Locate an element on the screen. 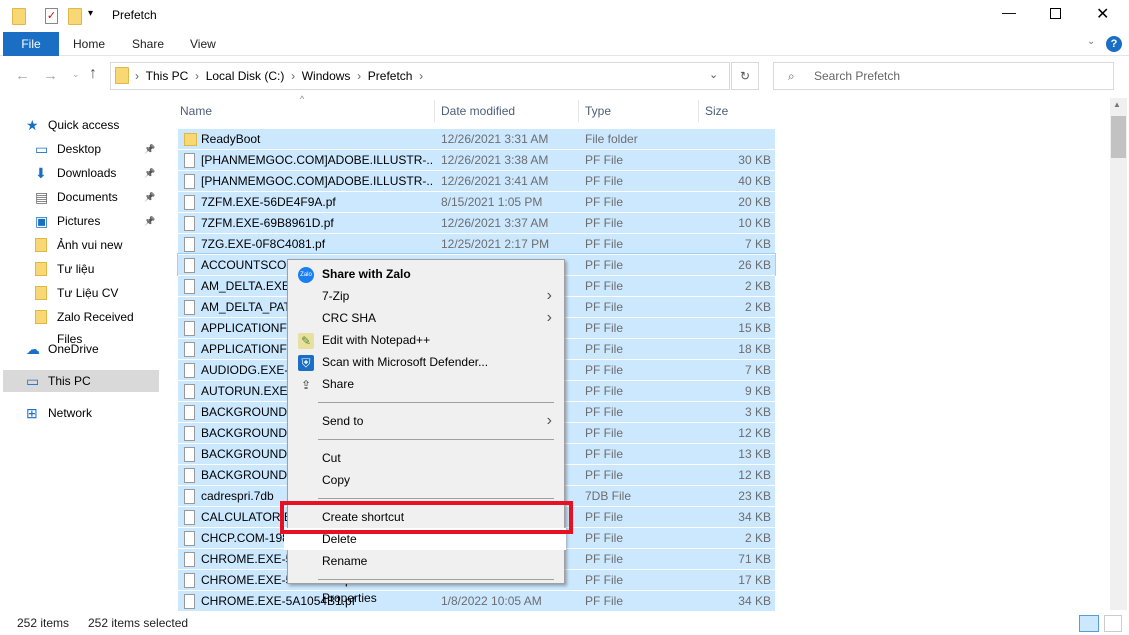 This screenshot has width=1129, height=635. sidebar-item: Ảnh vui new is located at coordinates (80, 245).